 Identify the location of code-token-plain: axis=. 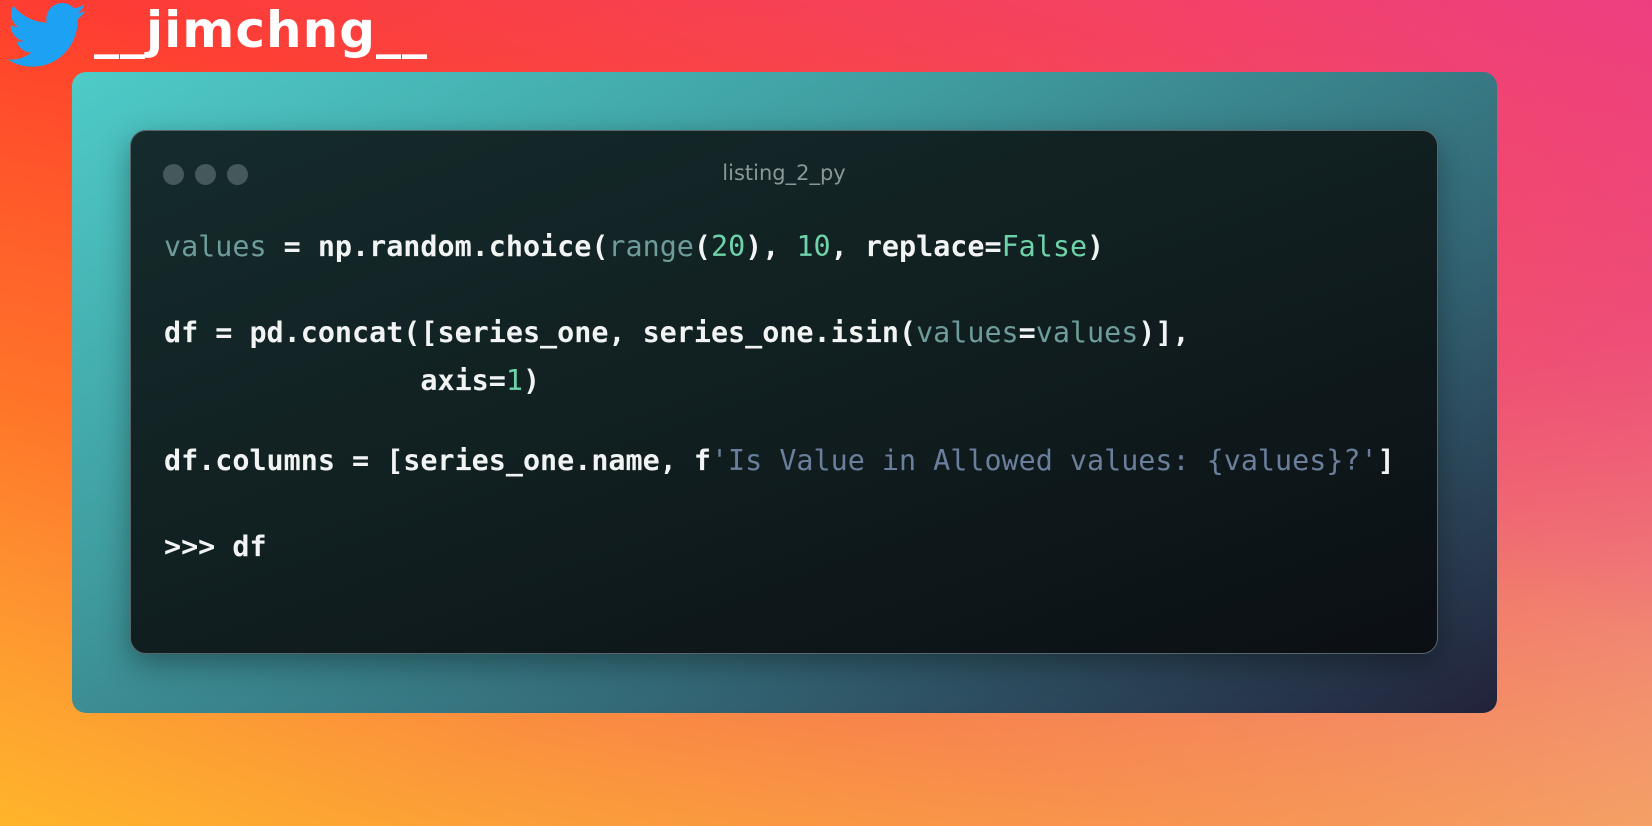
(335, 380).